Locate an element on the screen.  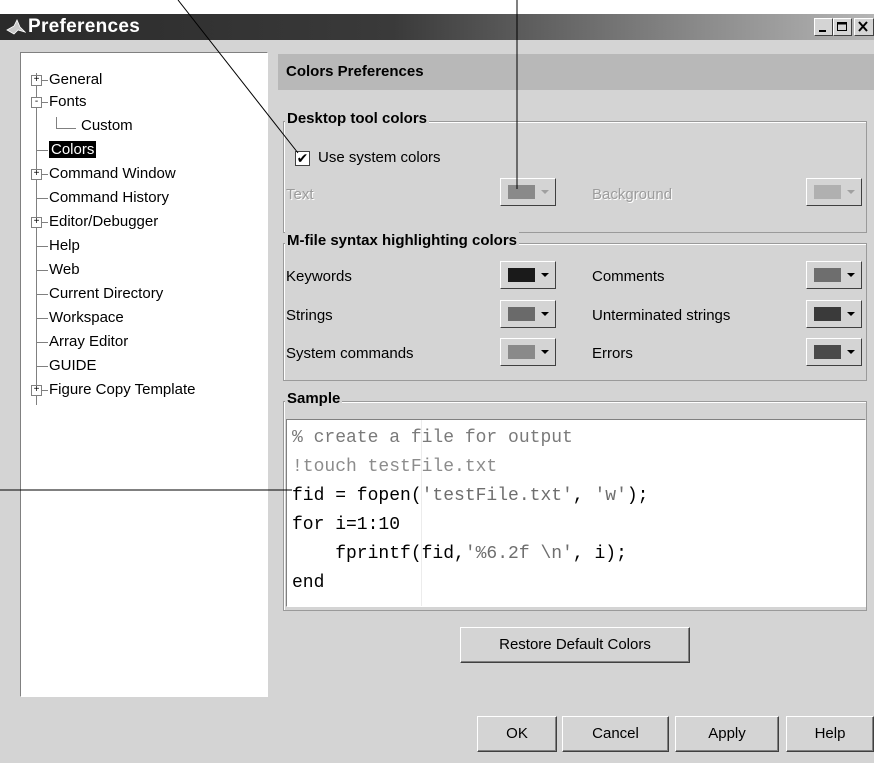
code-string: '%6.2f \n' is located at coordinates (518, 554).